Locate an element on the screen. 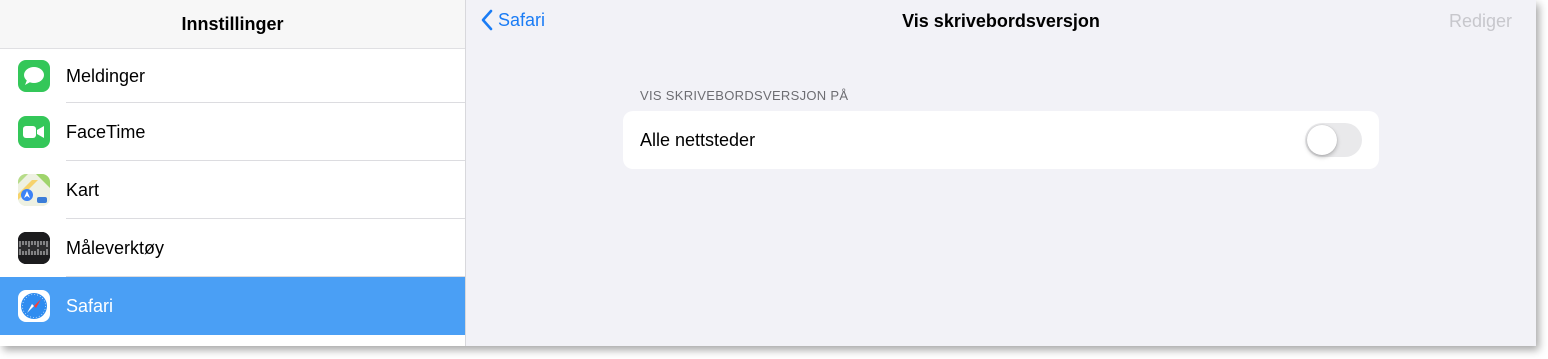 The image size is (1548, 359). navigation-bar: Safari Vis skrivebordsversjon Rediger is located at coordinates (1001, 21).